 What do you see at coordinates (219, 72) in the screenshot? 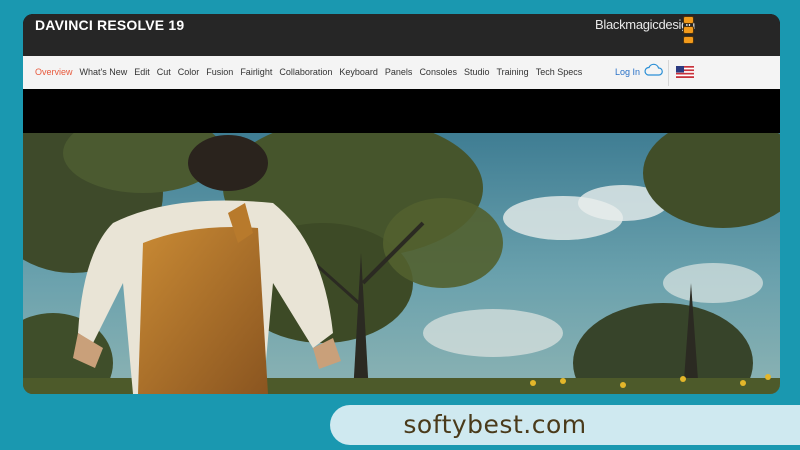
I see `nav-item-fusion: Fusion` at bounding box center [219, 72].